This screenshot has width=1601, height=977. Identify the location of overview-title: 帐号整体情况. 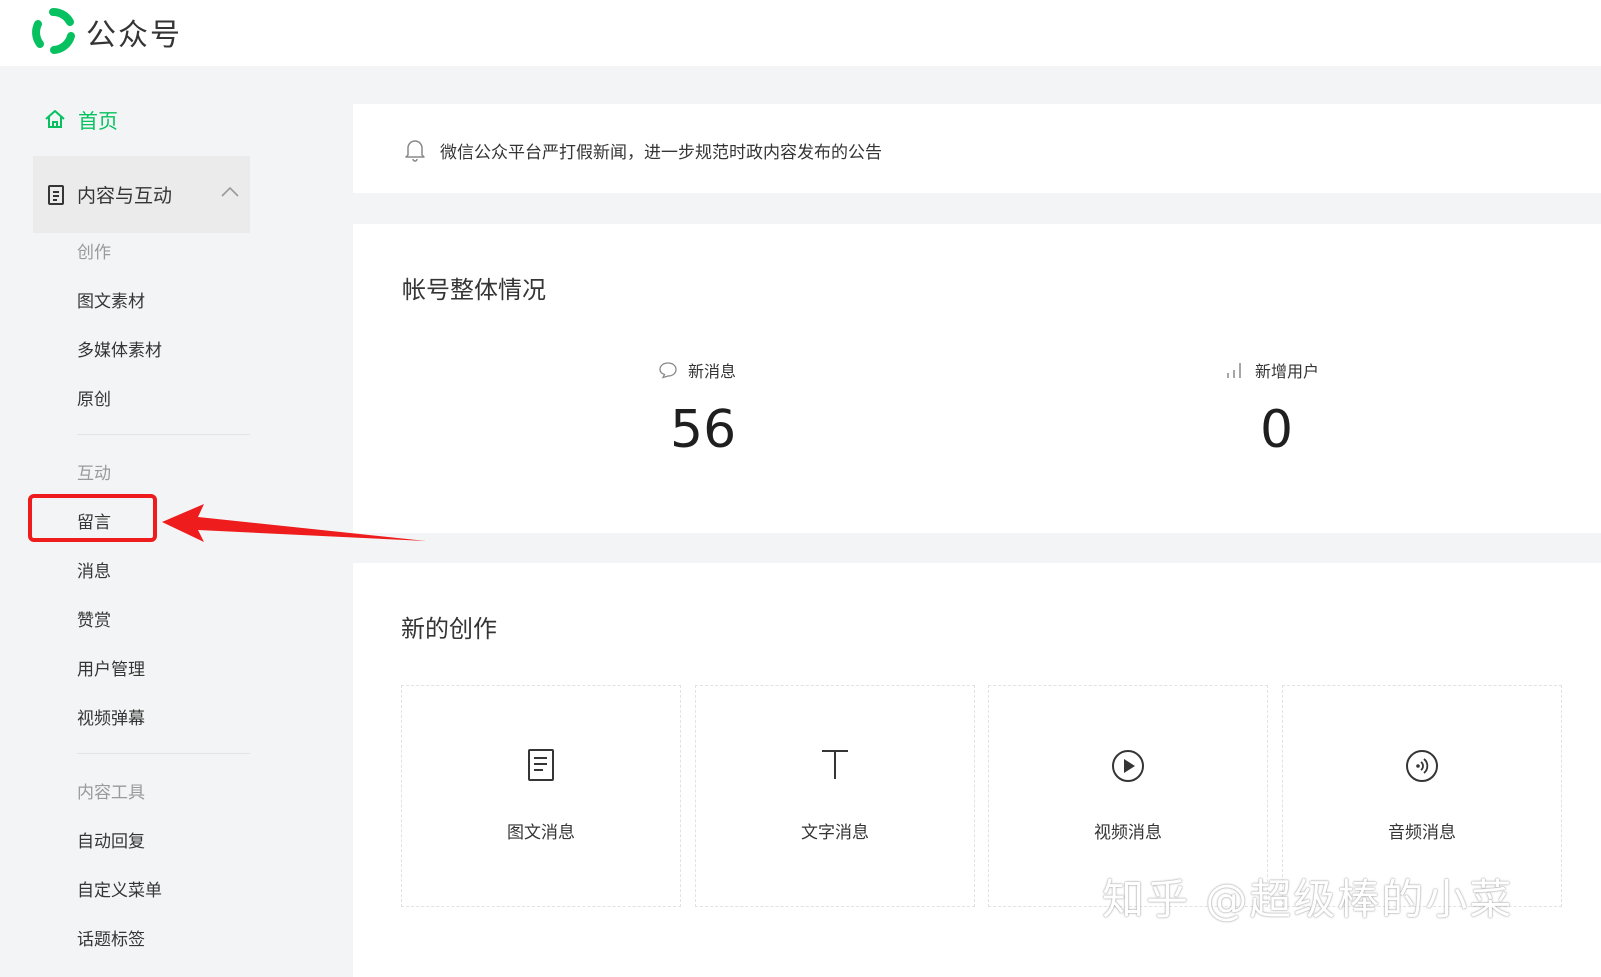
(474, 290).